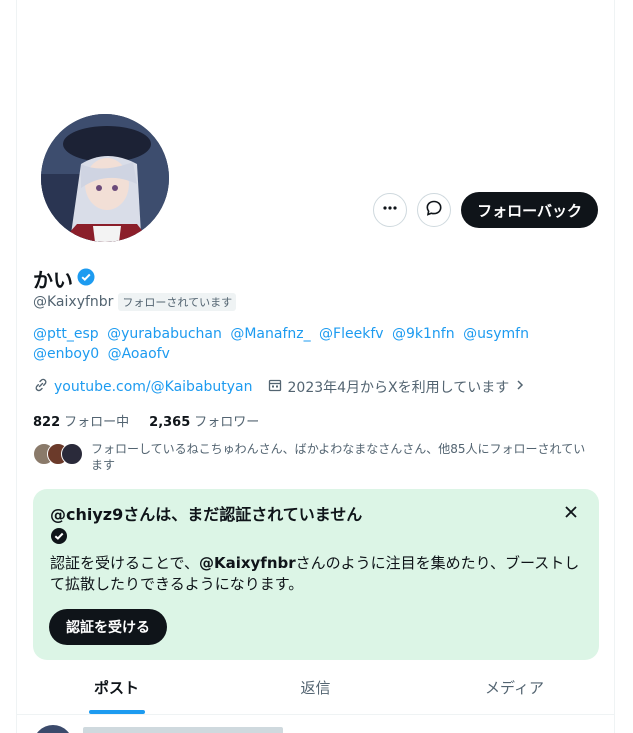 This screenshot has height=733, width=633. I want to click on close-icon, so click(571, 513).